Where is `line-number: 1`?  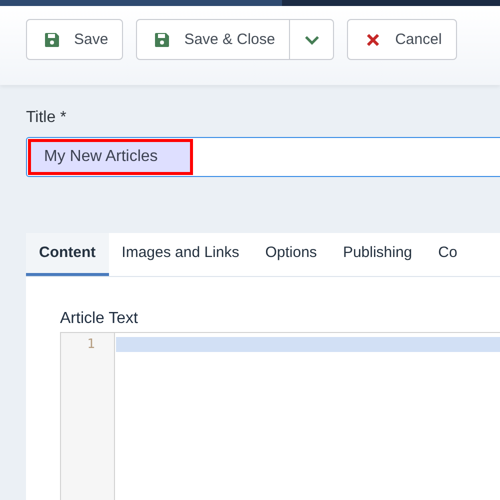 line-number: 1 is located at coordinates (91, 344).